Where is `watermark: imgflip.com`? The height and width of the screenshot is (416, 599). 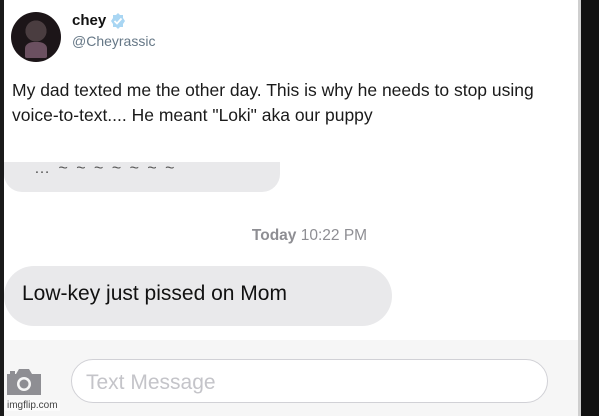 watermark: imgflip.com is located at coordinates (32, 405).